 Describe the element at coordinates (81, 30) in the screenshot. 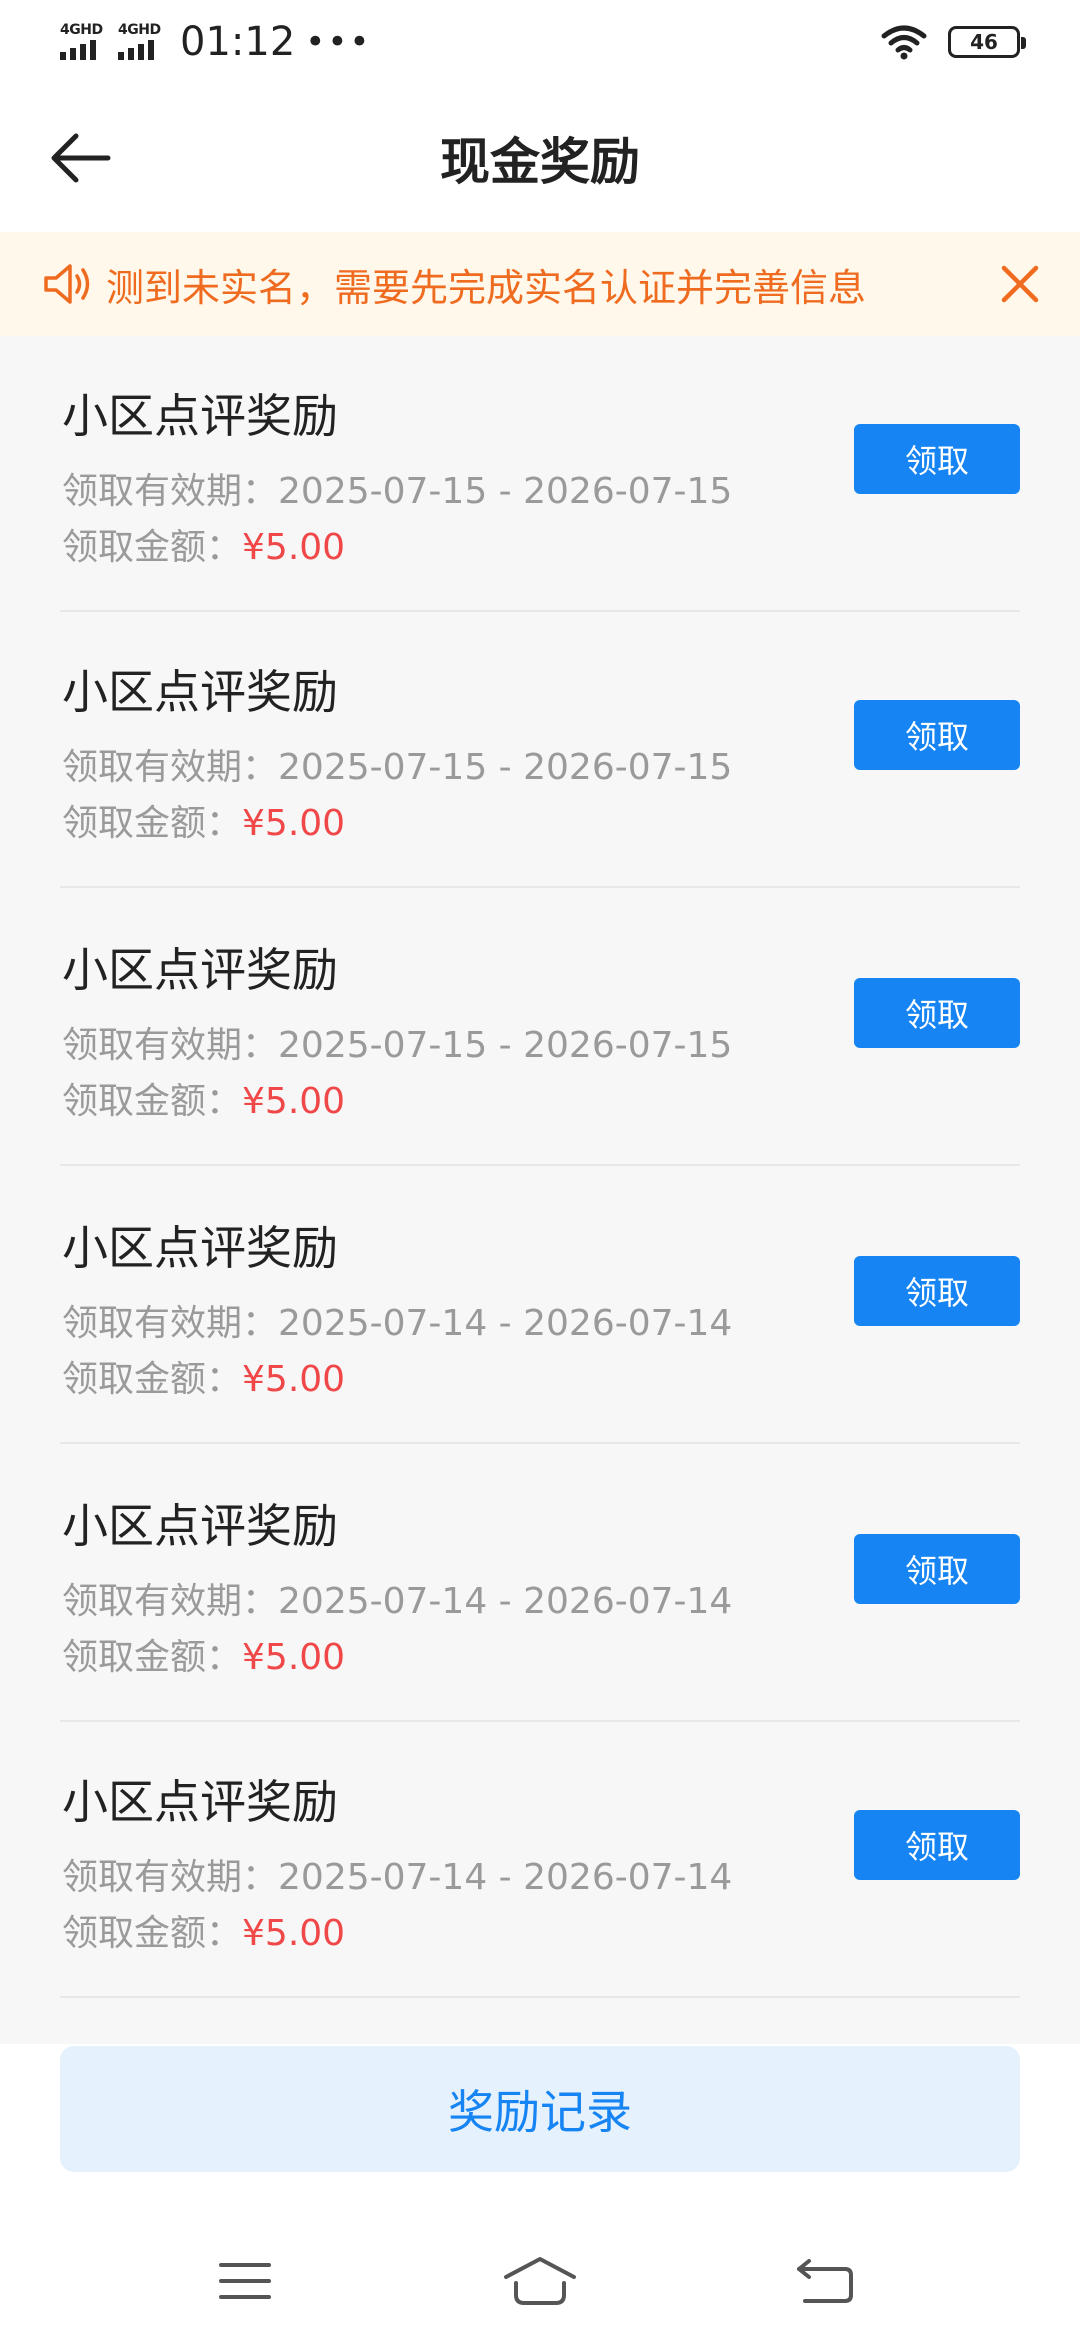

I see `network-type-1: 4GHD` at that location.